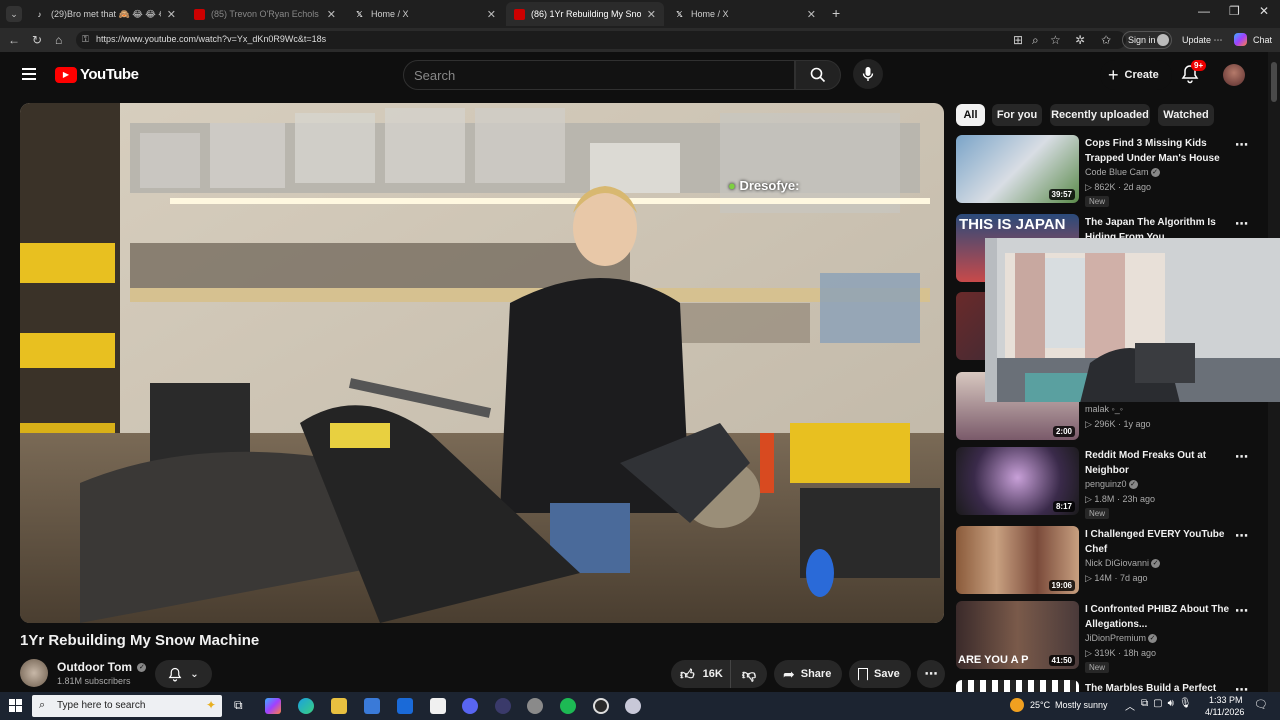  I want to click on recommendation-item: The Marbles Build a Perfect ⋯, so click(1106, 686).